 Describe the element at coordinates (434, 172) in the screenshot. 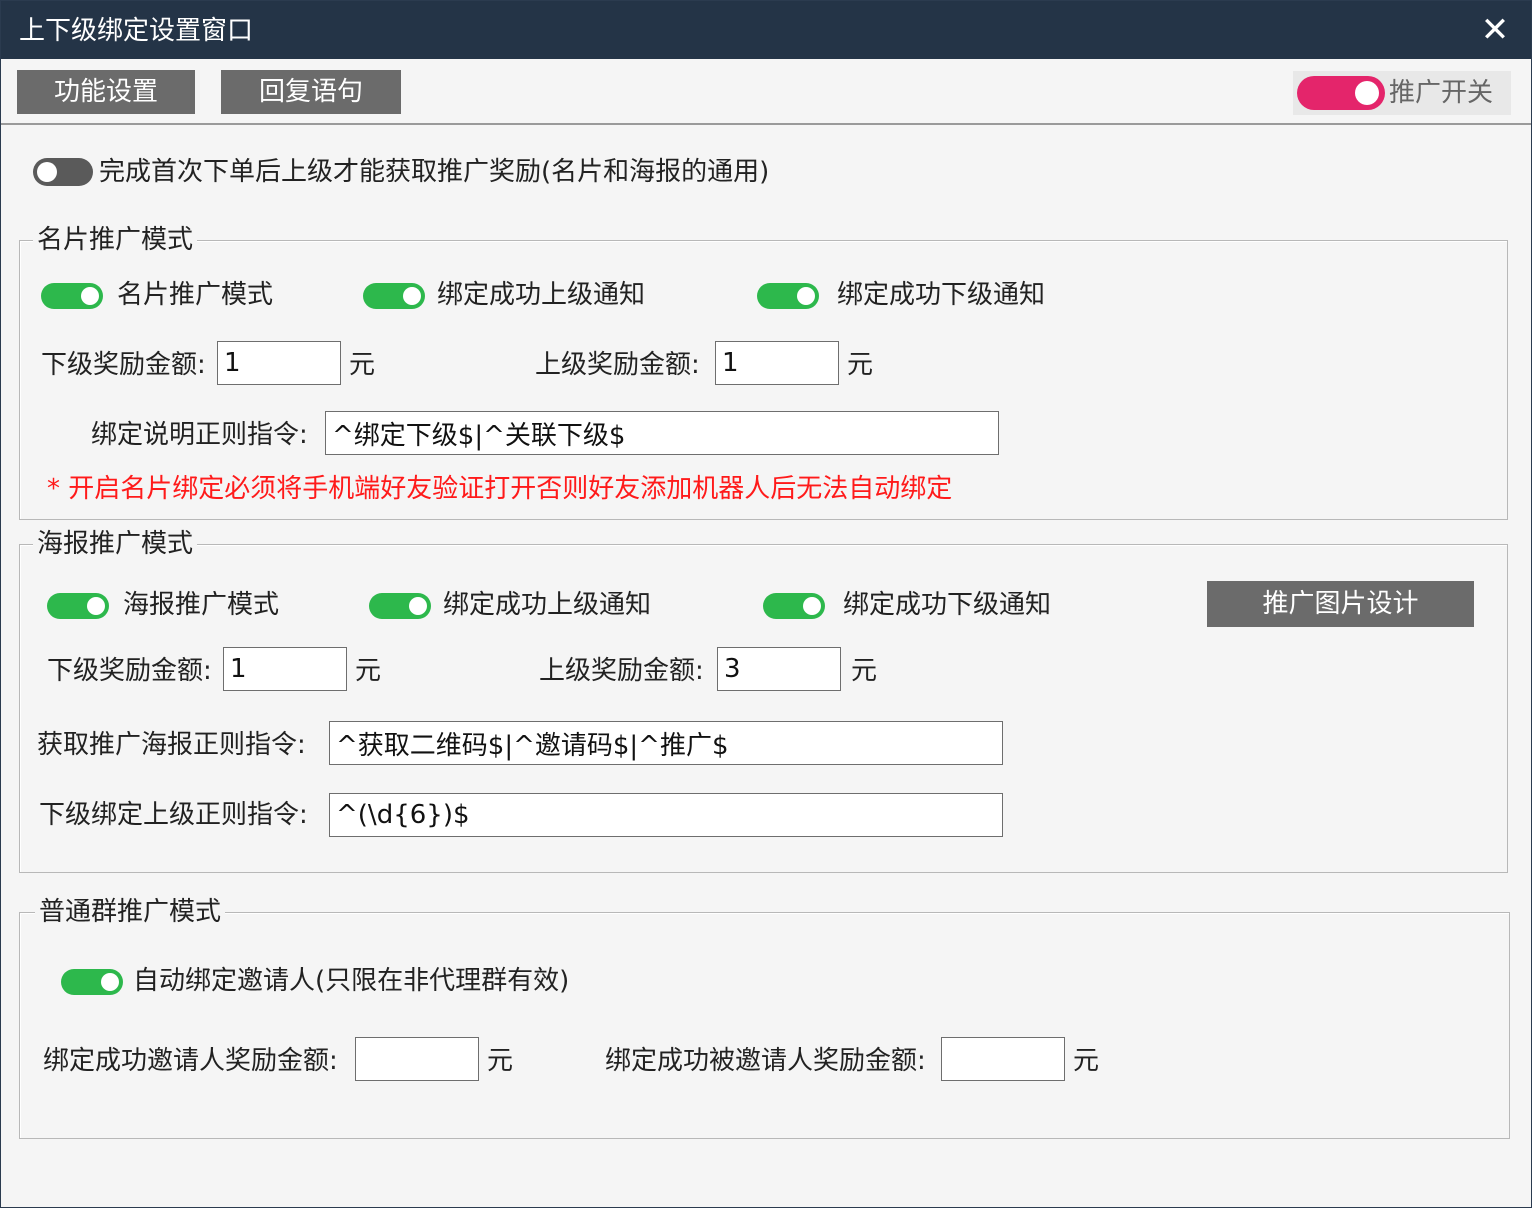

I see `first-order-label: 完成首次下单后上级才能获取推广奖励(名片和海报的通用)` at that location.